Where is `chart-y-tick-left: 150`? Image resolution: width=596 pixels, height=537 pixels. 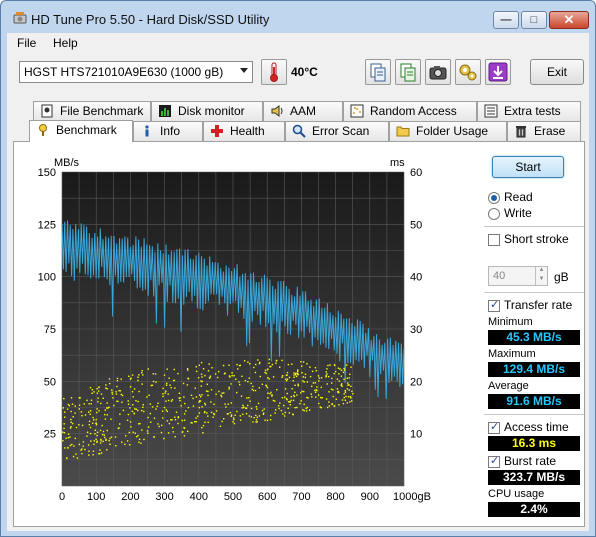 chart-y-tick-left: 150 is located at coordinates (47, 173).